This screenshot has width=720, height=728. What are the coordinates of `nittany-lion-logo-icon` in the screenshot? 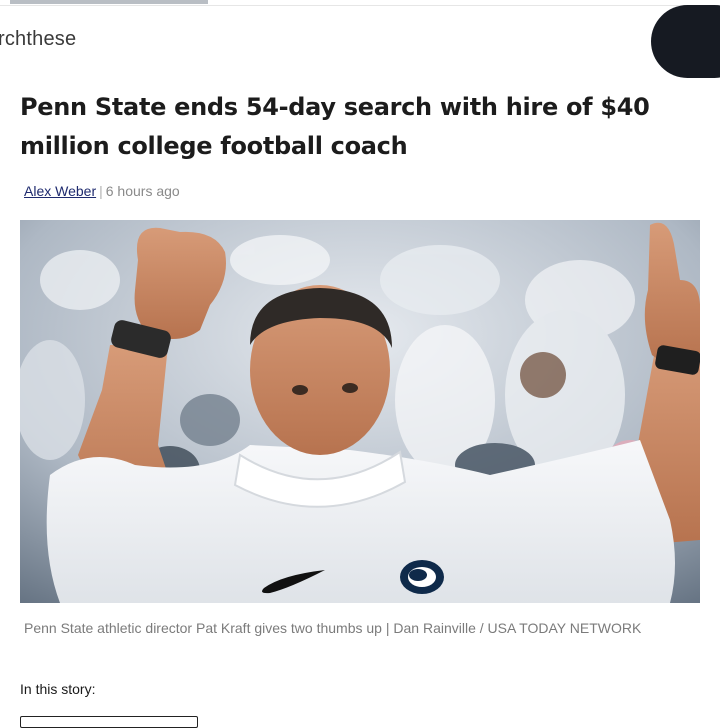 It's located at (422, 577).